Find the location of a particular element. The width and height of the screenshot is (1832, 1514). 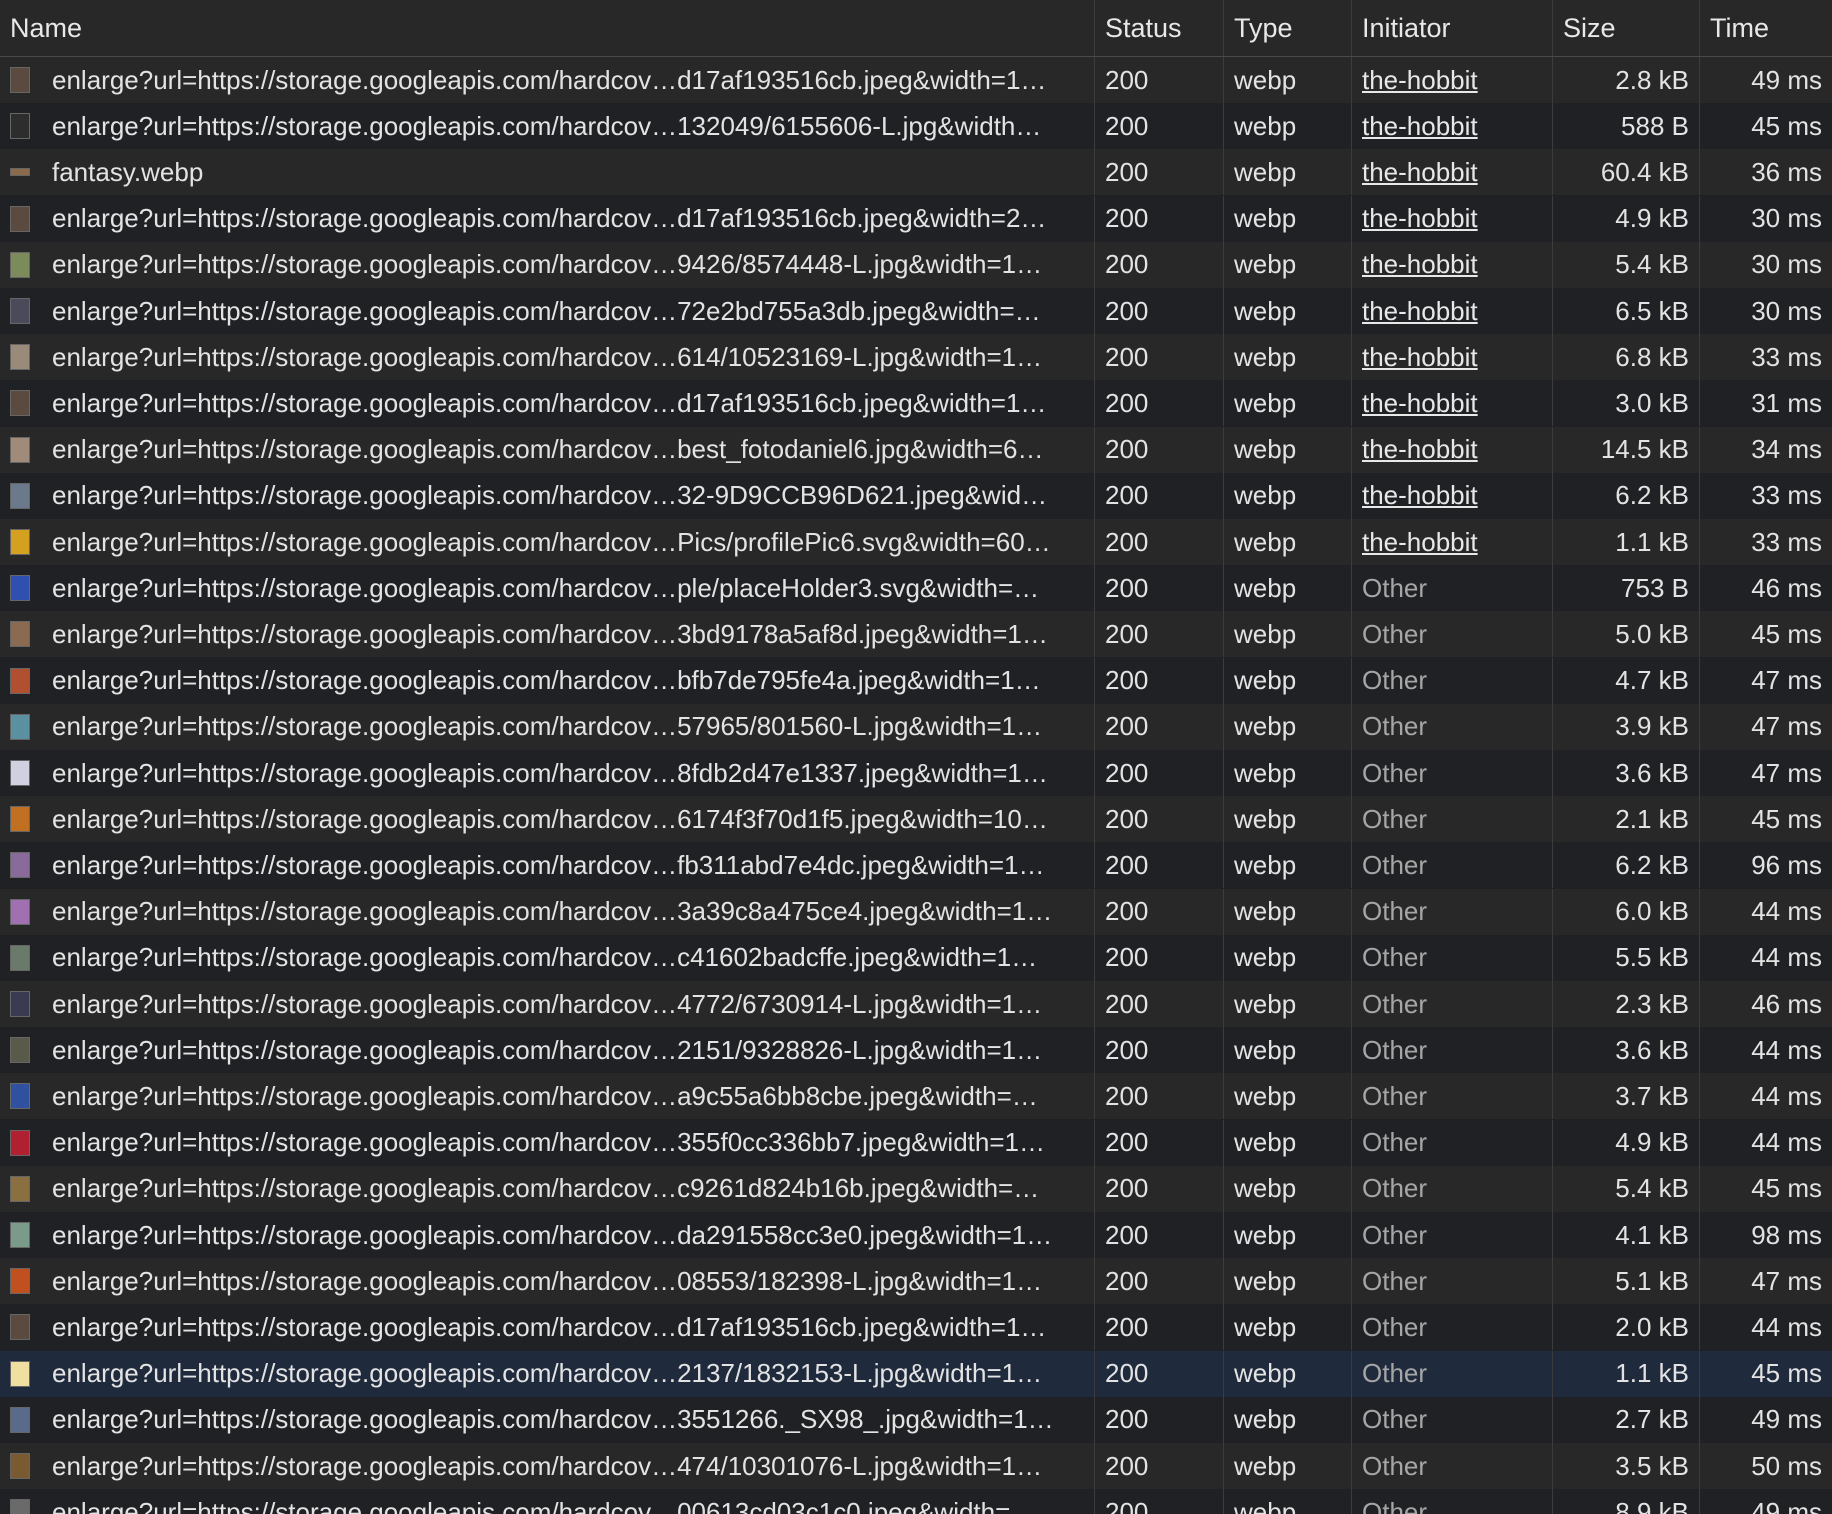

column-header-name: Name is located at coordinates (547, 28).